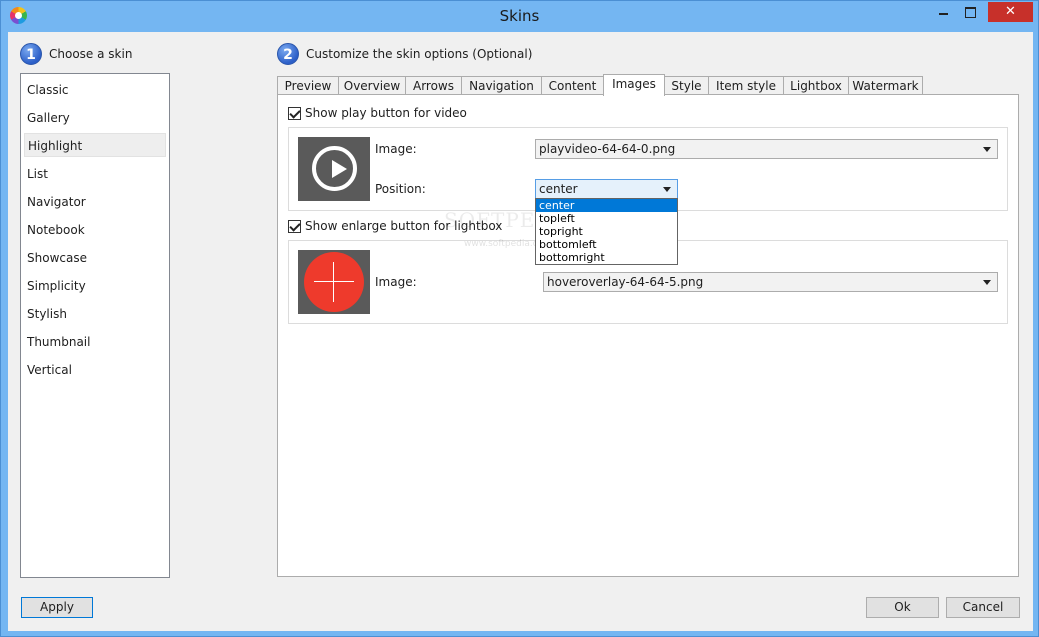 The width and height of the screenshot is (1039, 637). What do you see at coordinates (95, 370) in the screenshot?
I see `skin-item-vertical: Vertical` at bounding box center [95, 370].